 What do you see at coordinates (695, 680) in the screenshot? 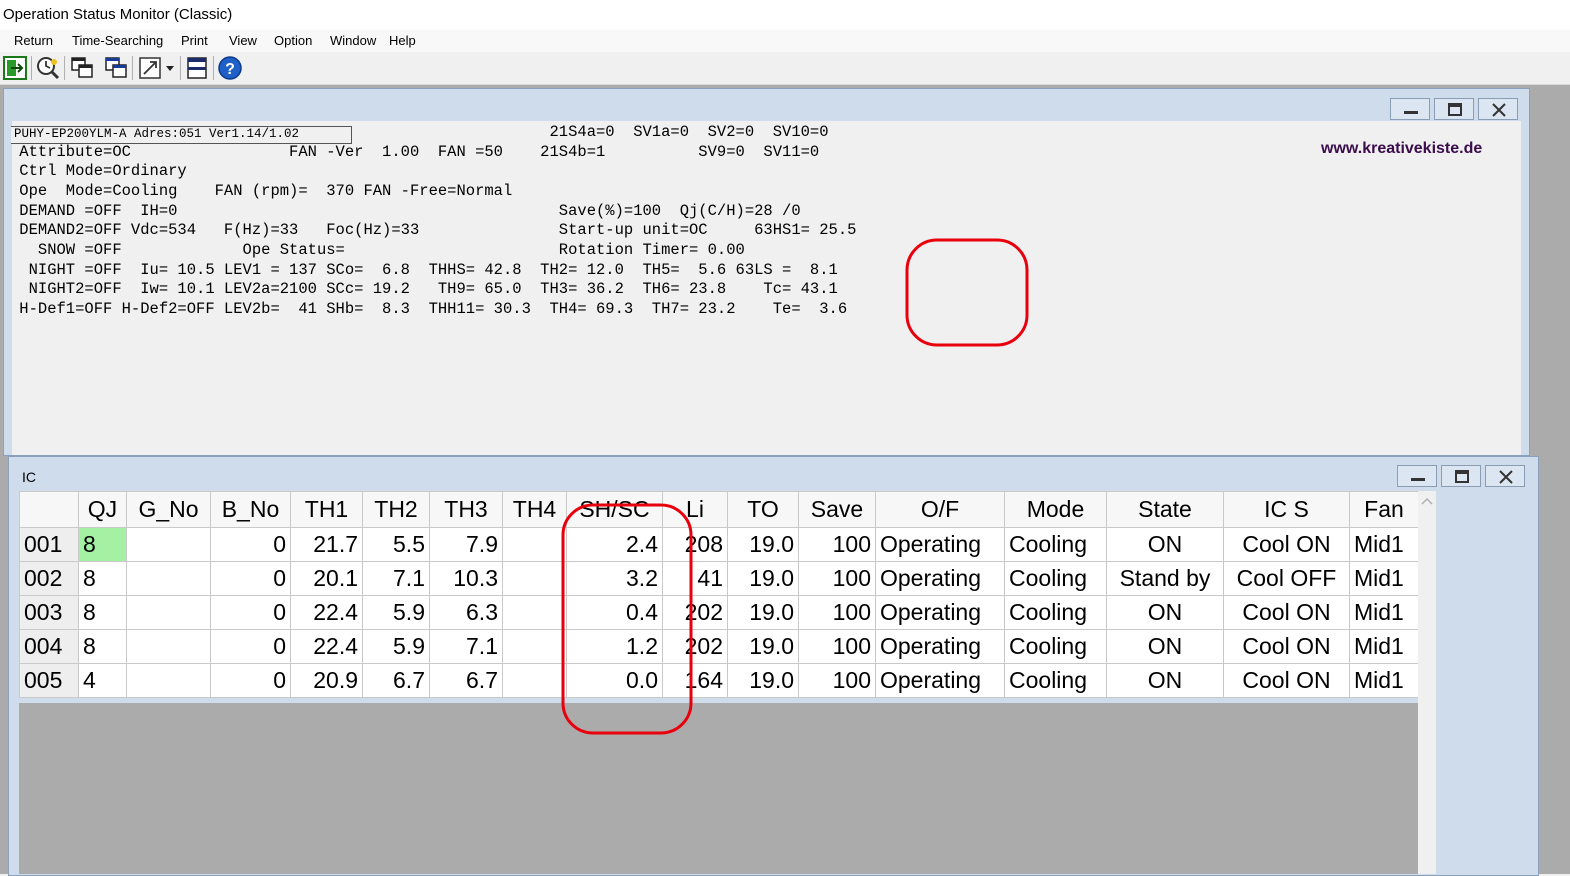
I see `grid-cell: 164` at bounding box center [695, 680].